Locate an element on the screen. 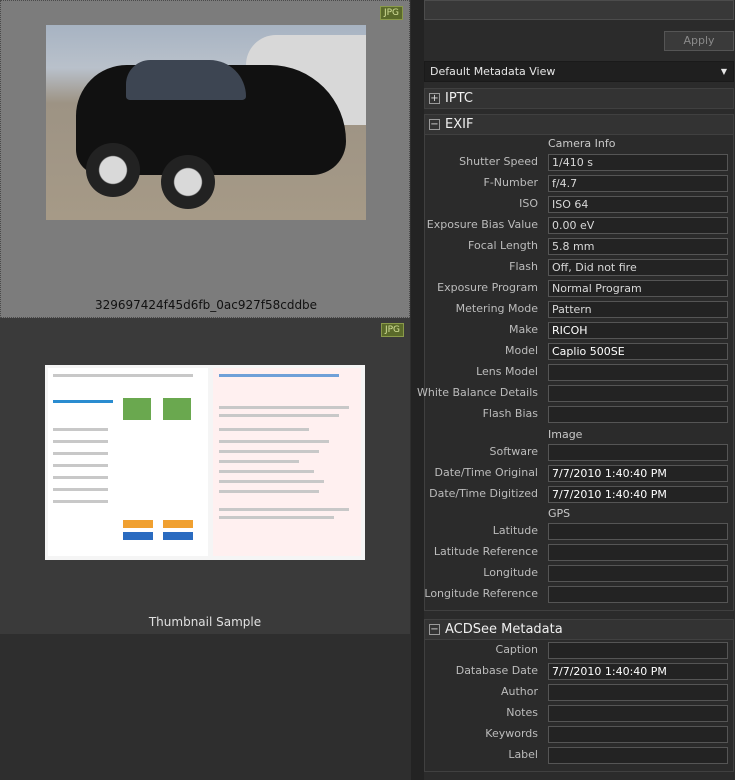 The height and width of the screenshot is (780, 735). metadata-row: Label is located at coordinates (580, 755).